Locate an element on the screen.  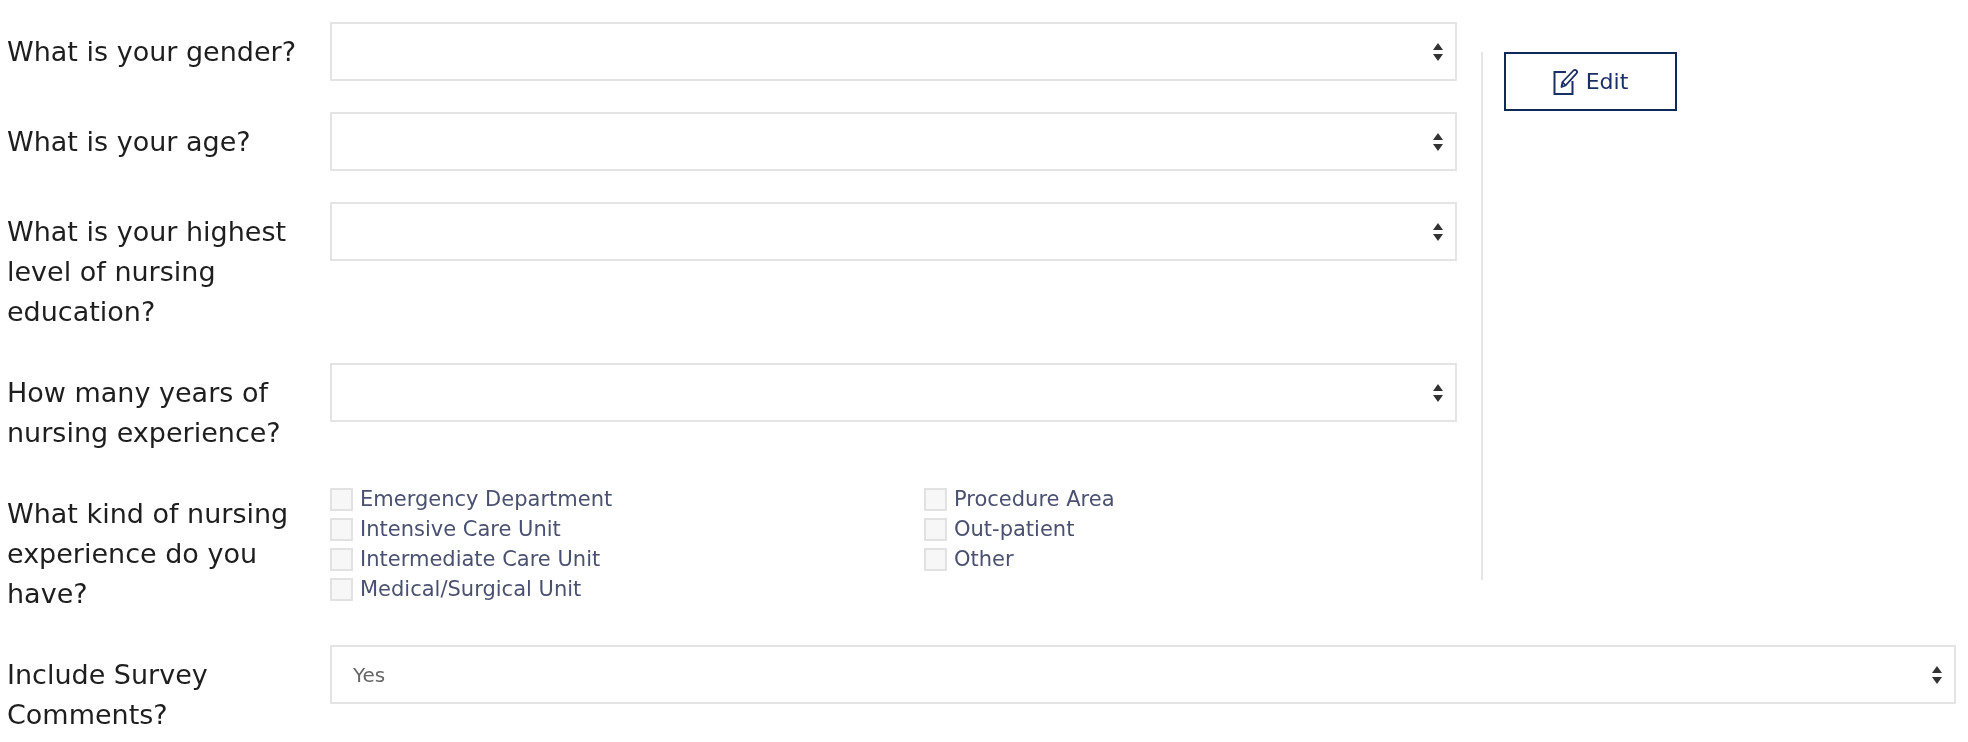
checkbox-label: Medical/Surgical Unit is located at coordinates (471, 589).